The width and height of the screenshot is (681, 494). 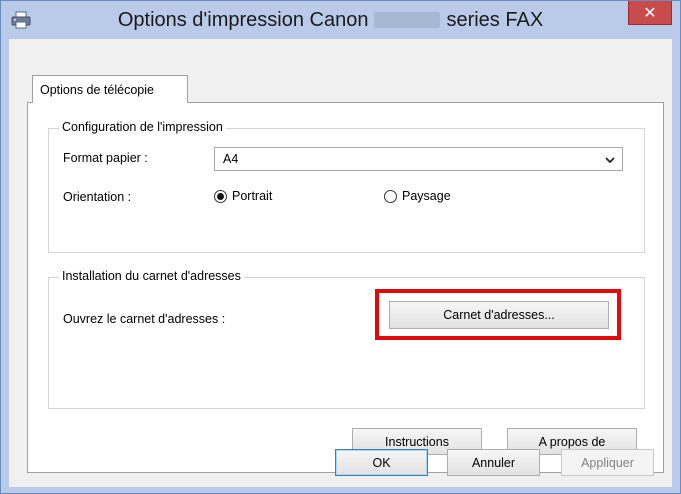 I want to click on ok-button: OK, so click(x=381, y=462).